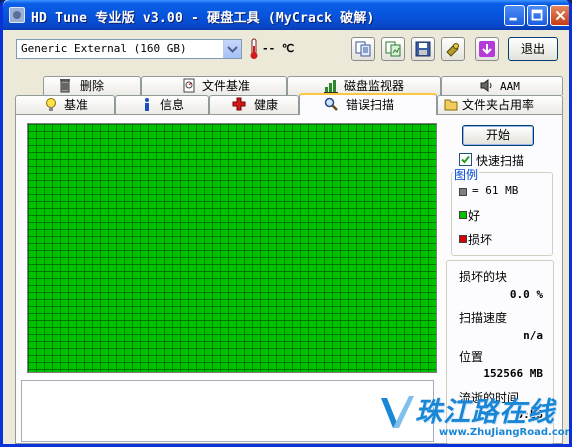 Image resolution: width=572 pixels, height=447 pixels. I want to click on tab-file-benchmark: 文件基准, so click(214, 85).